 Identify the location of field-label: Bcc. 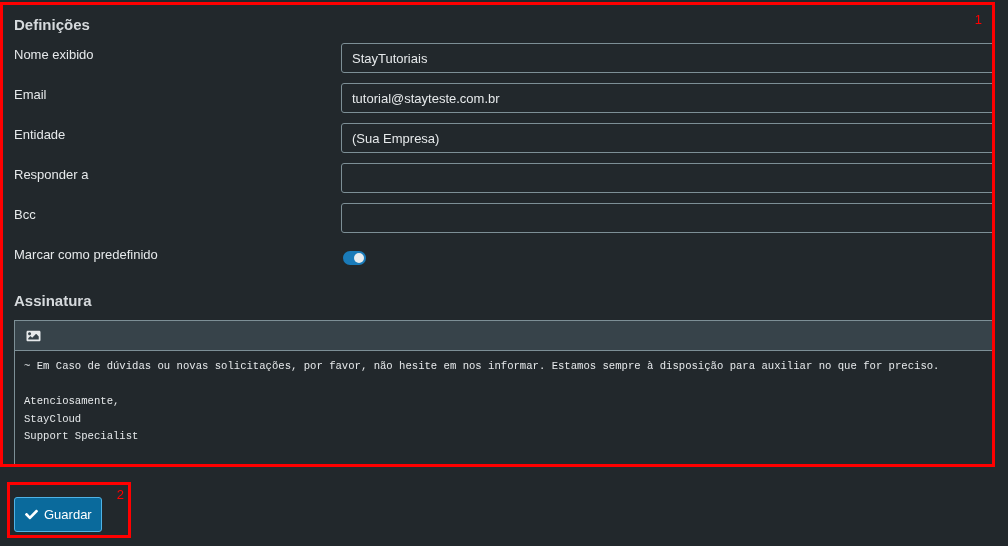
(25, 215).